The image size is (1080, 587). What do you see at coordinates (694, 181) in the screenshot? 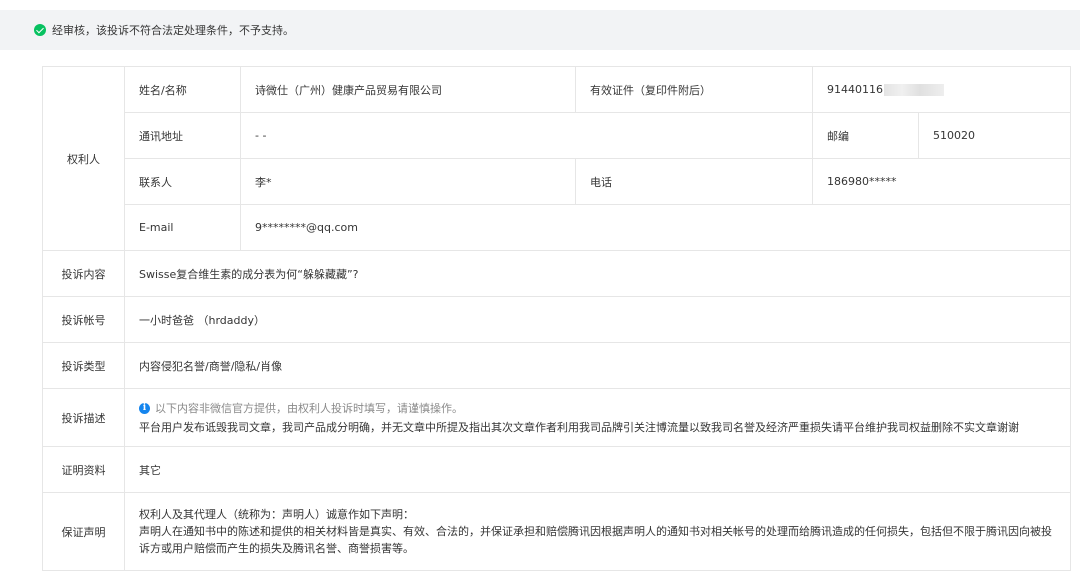
I see `phone-label: 电话` at bounding box center [694, 181].